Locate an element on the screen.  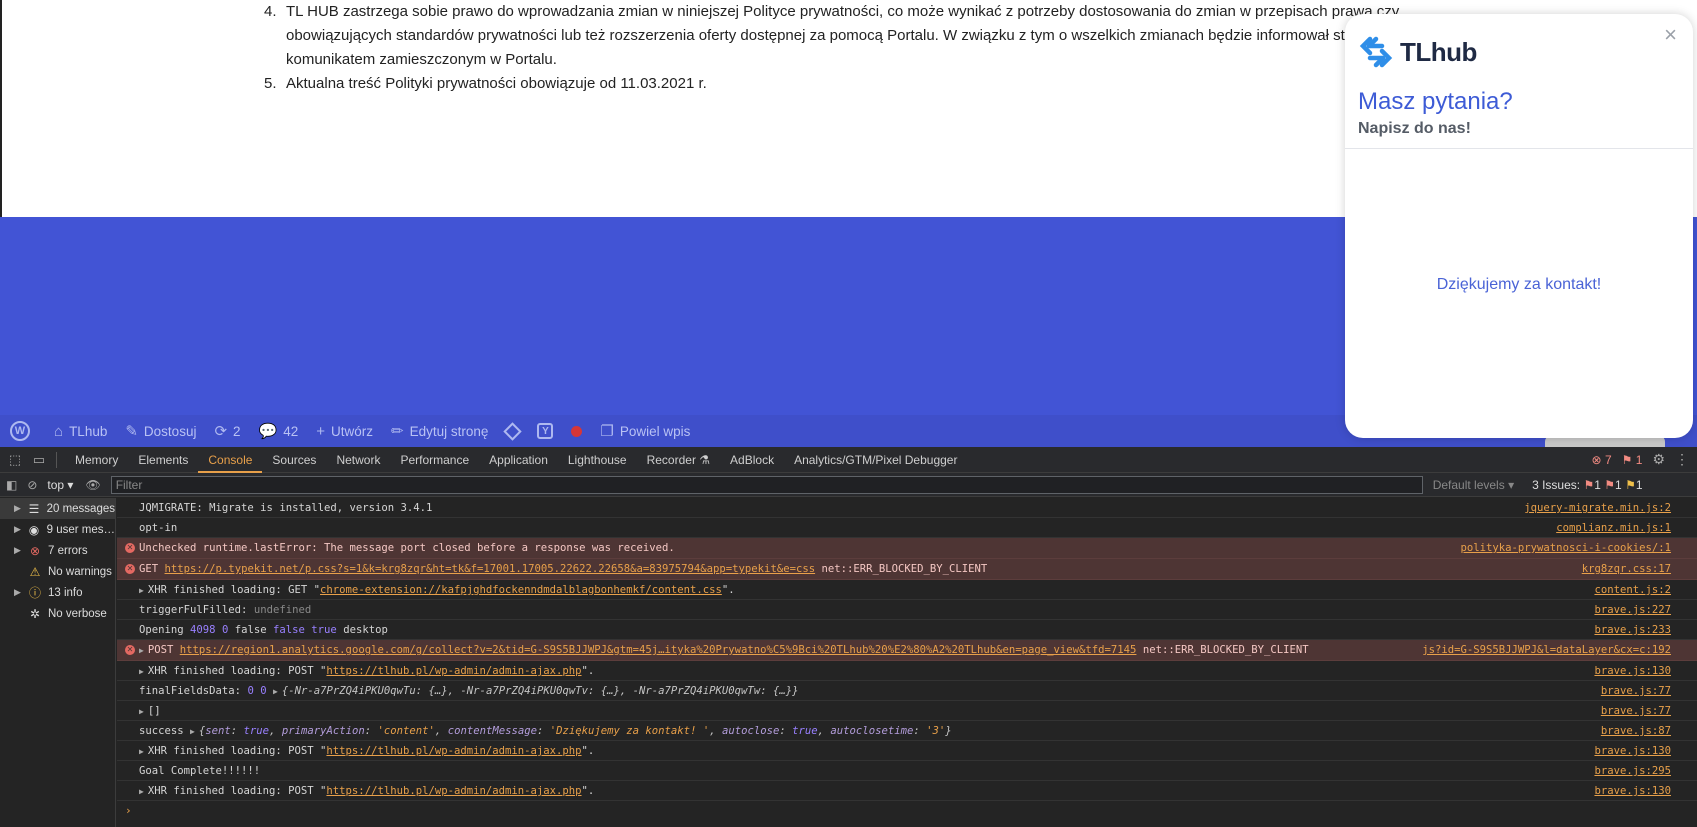
object-value: '3' is located at coordinates (936, 731).